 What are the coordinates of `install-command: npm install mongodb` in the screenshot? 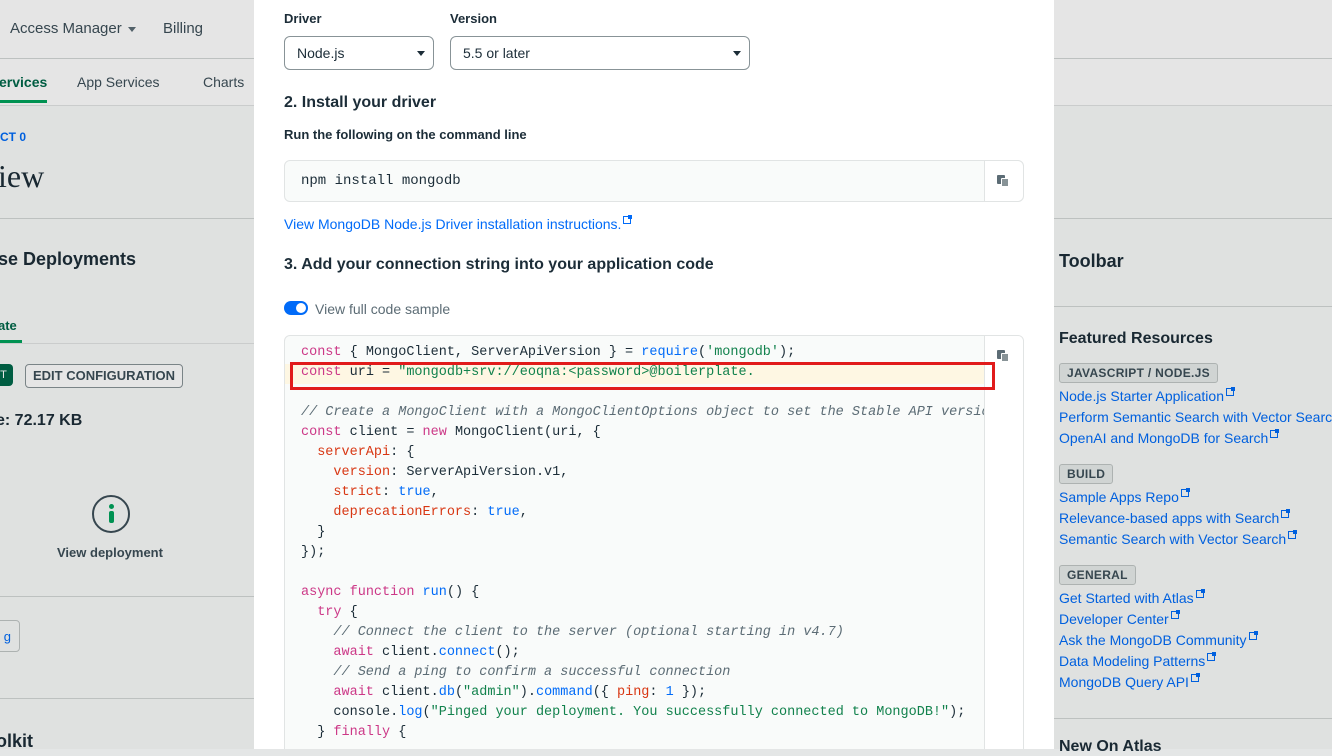 It's located at (381, 181).